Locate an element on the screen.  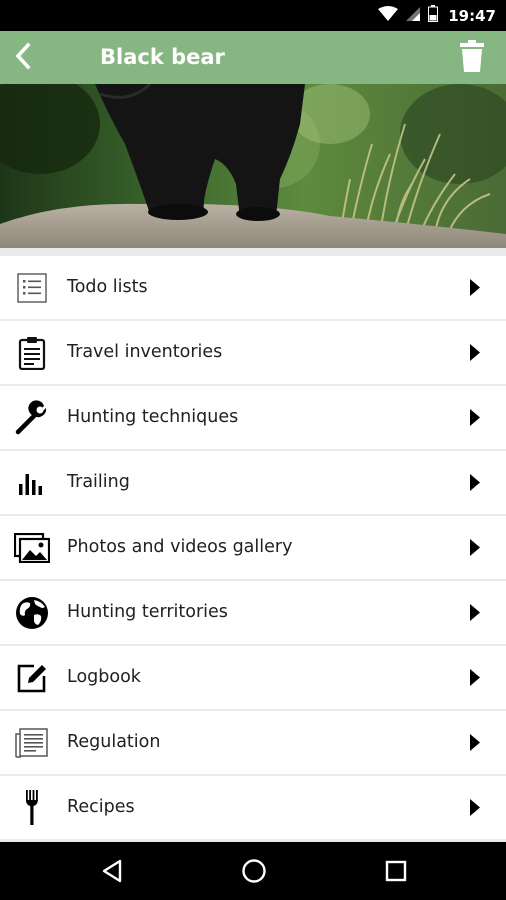
menu-item-label: Logbook is located at coordinates (104, 677).